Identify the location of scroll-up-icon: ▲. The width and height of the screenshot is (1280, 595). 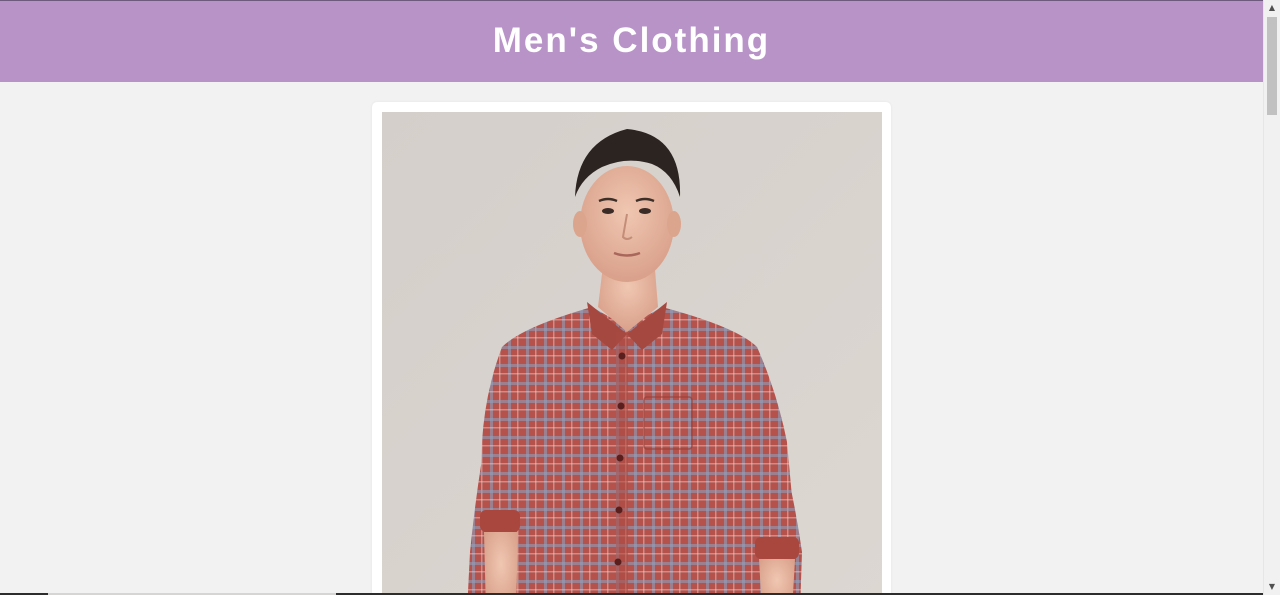
(1272, 8).